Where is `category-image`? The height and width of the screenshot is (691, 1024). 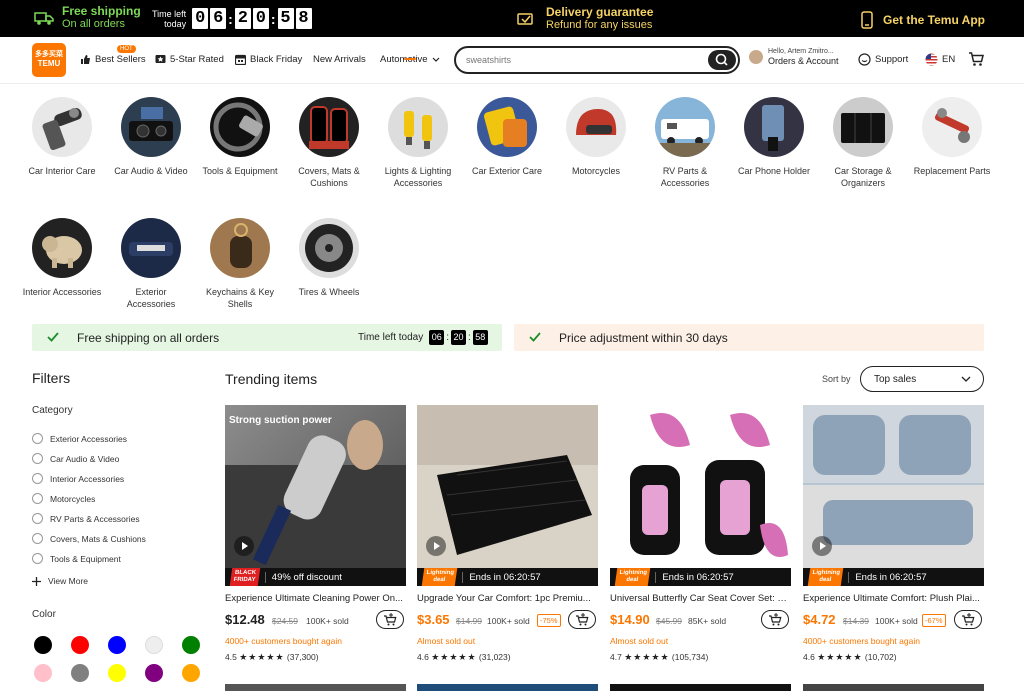
category-image is located at coordinates (685, 127).